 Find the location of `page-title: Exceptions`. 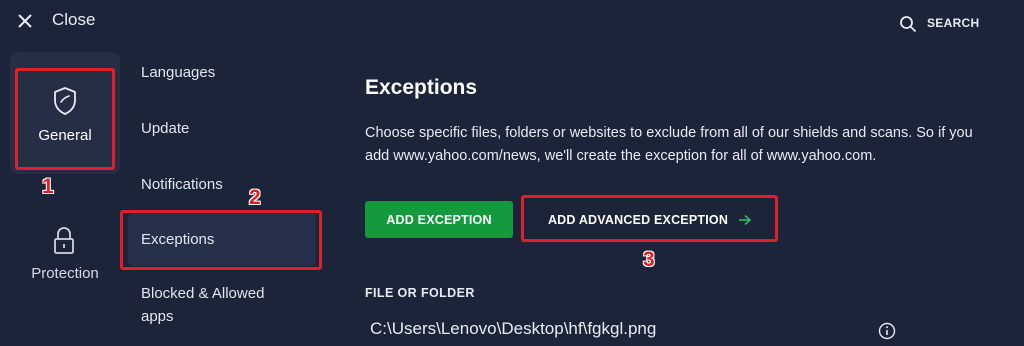

page-title: Exceptions is located at coordinates (421, 87).